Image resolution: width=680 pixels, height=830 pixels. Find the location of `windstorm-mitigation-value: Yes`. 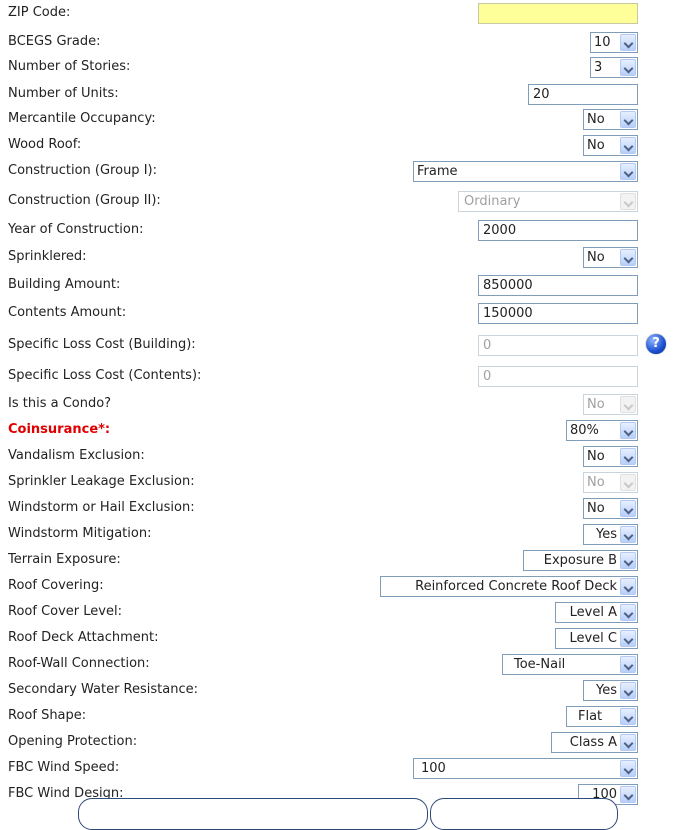

windstorm-mitigation-value: Yes is located at coordinates (606, 534).